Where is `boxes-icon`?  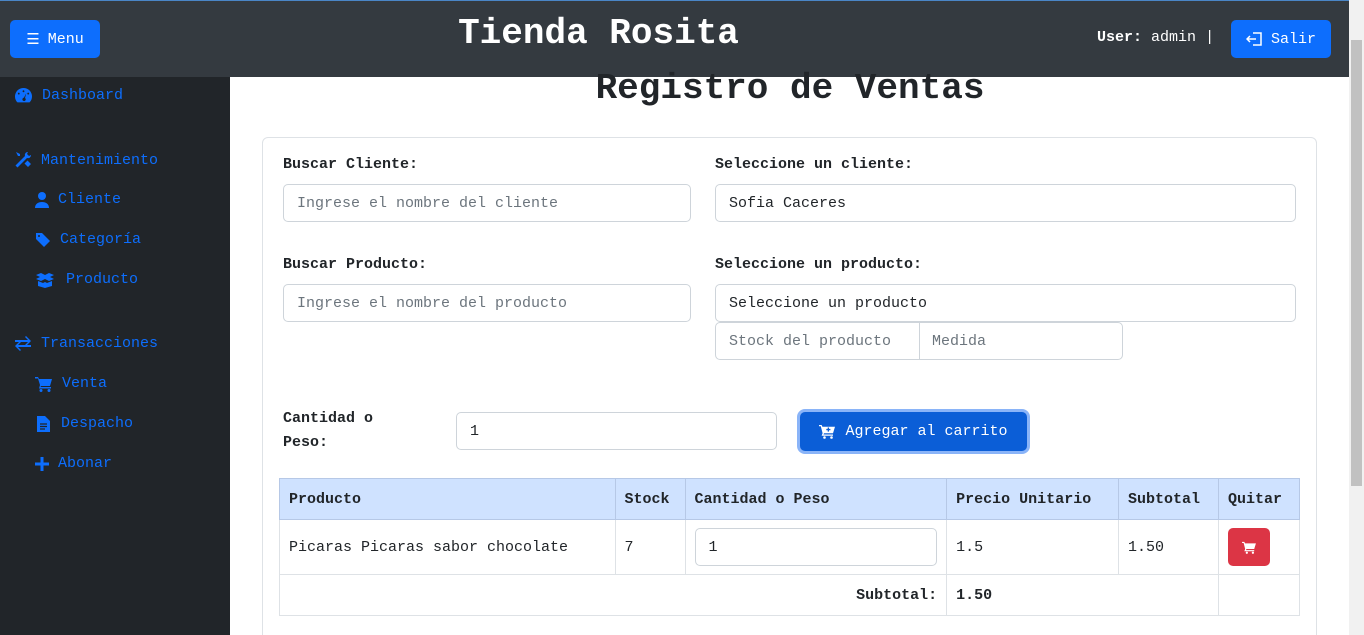
boxes-icon is located at coordinates (45, 280).